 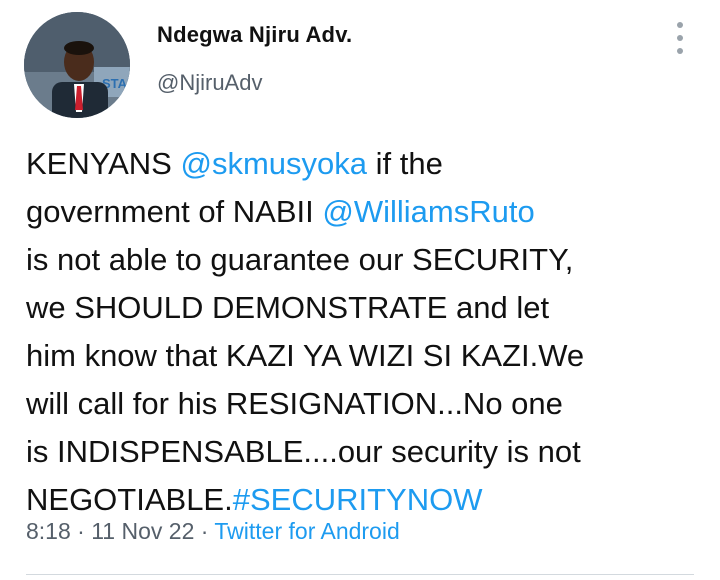 I want to click on author-handle: @NjiruAdv, so click(x=209, y=83).